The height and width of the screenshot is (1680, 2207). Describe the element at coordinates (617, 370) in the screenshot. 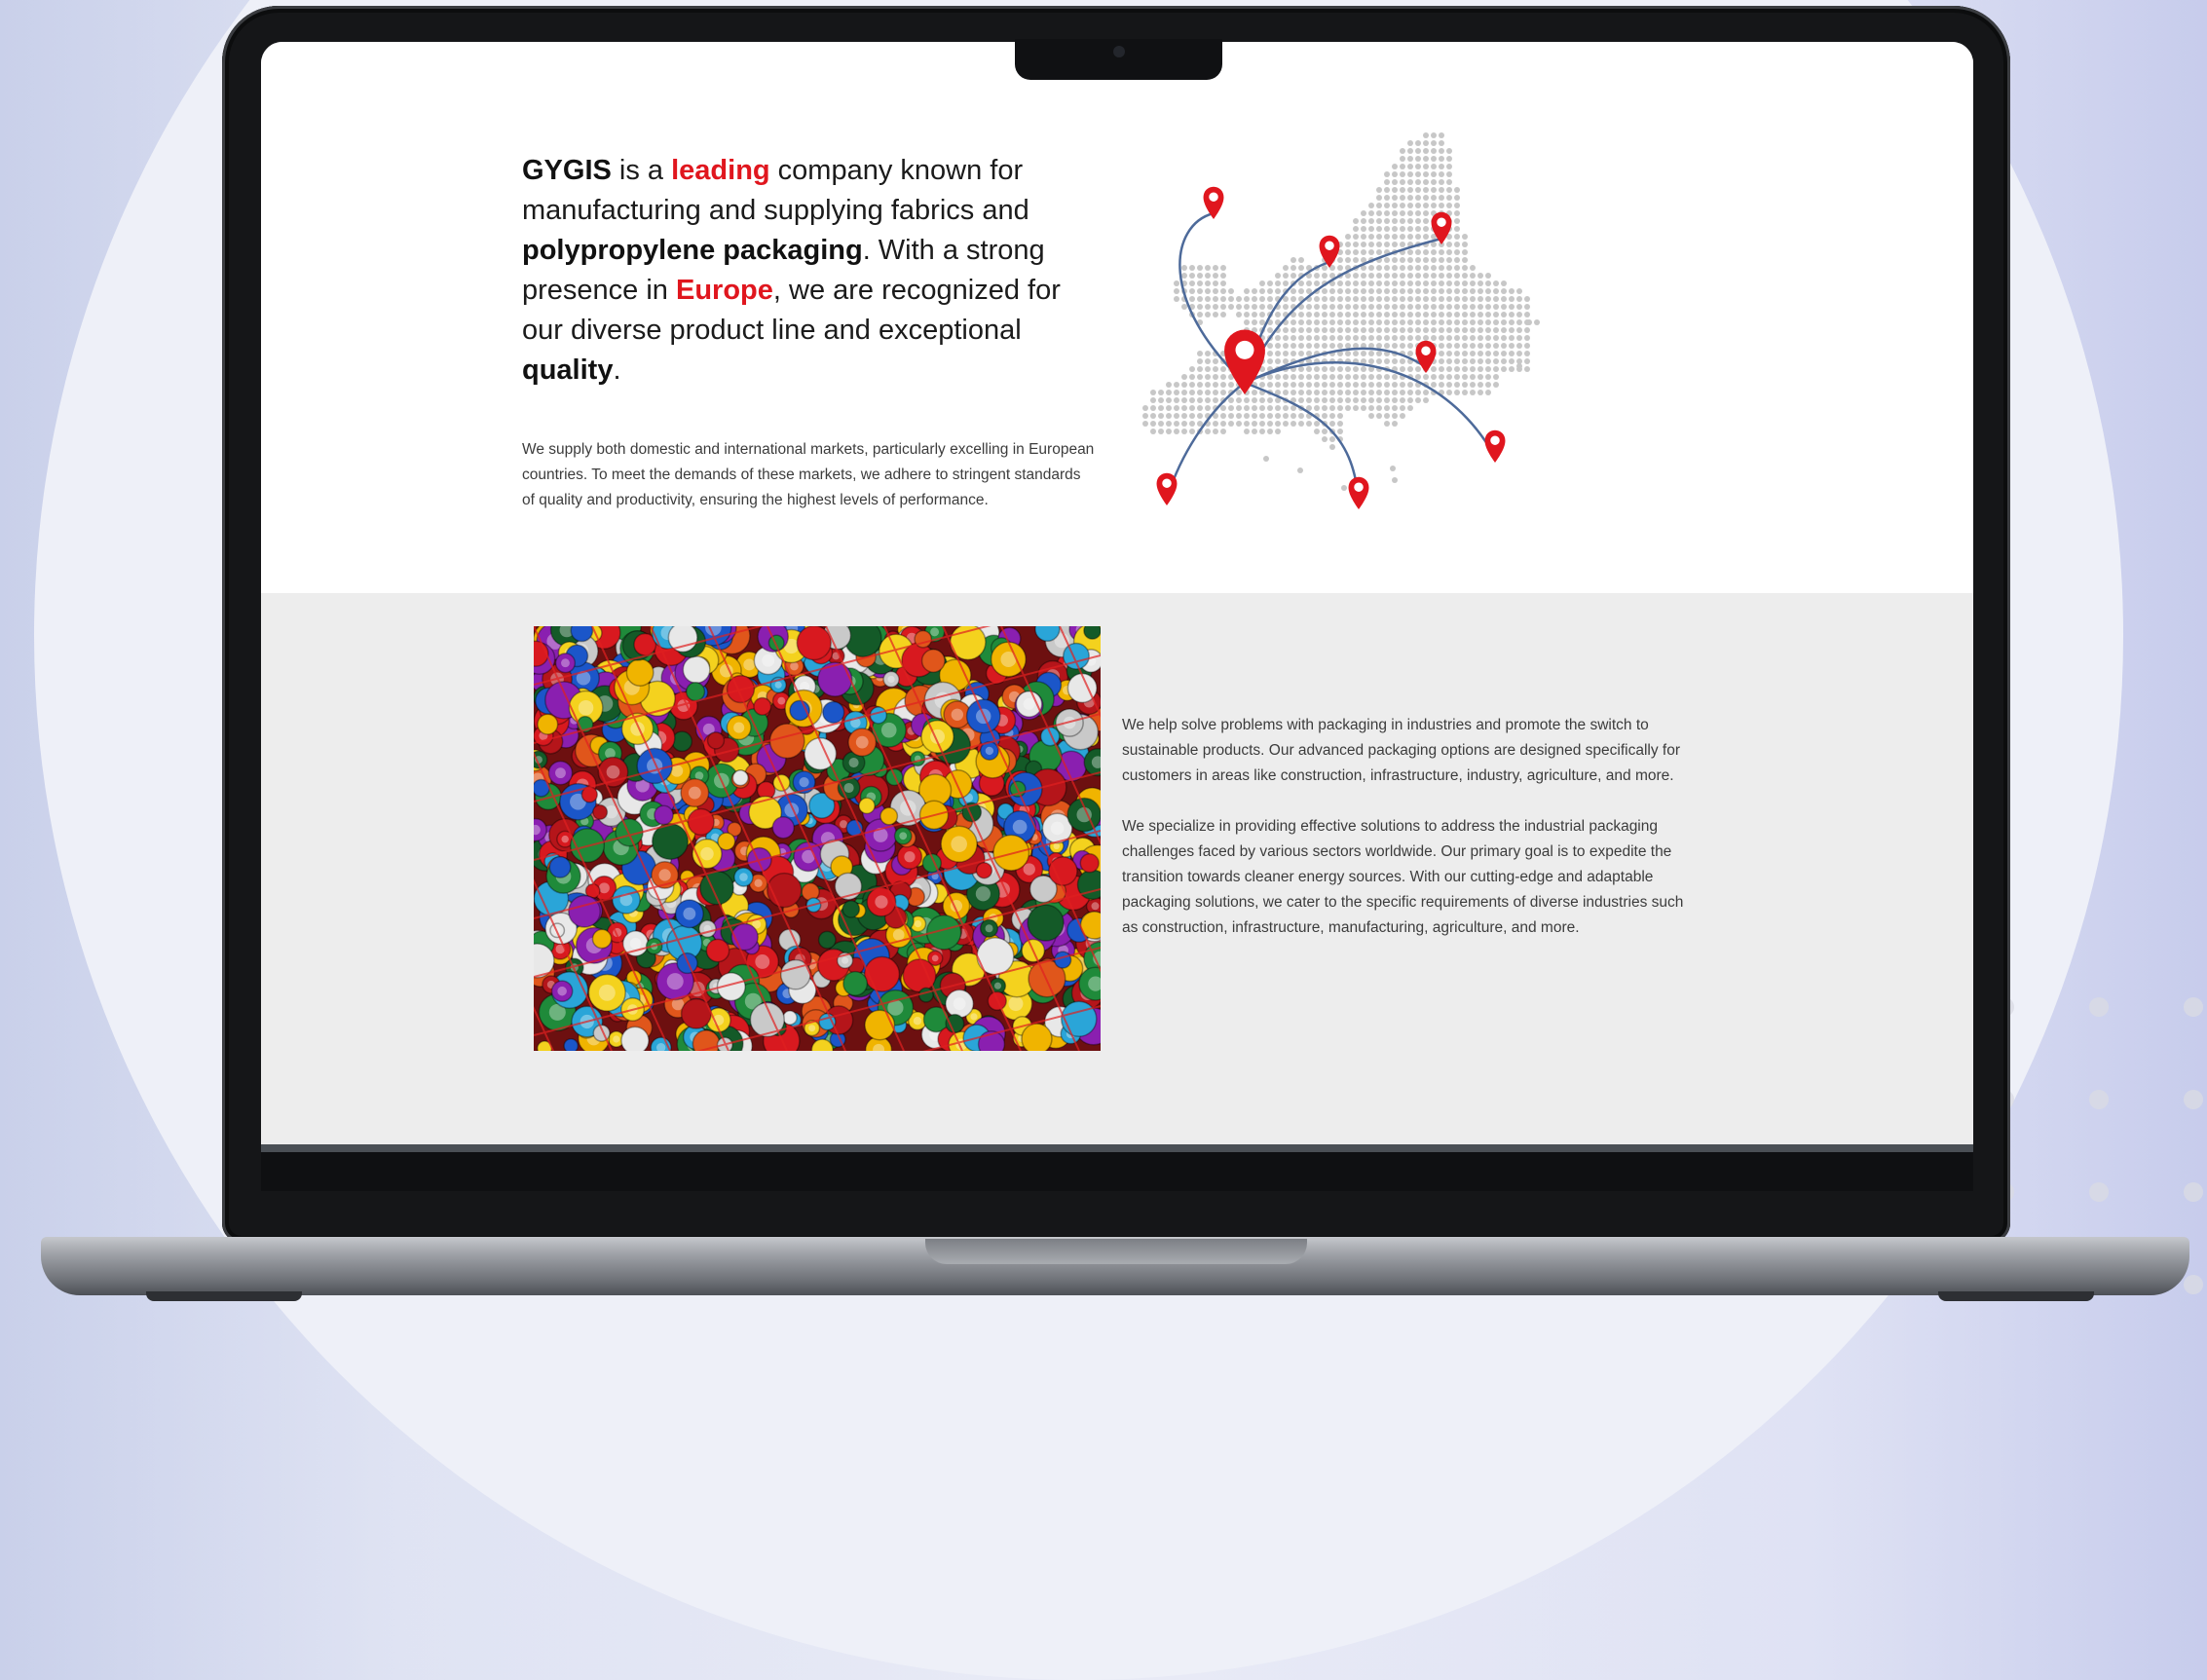

I see `headline-segment: .` at that location.